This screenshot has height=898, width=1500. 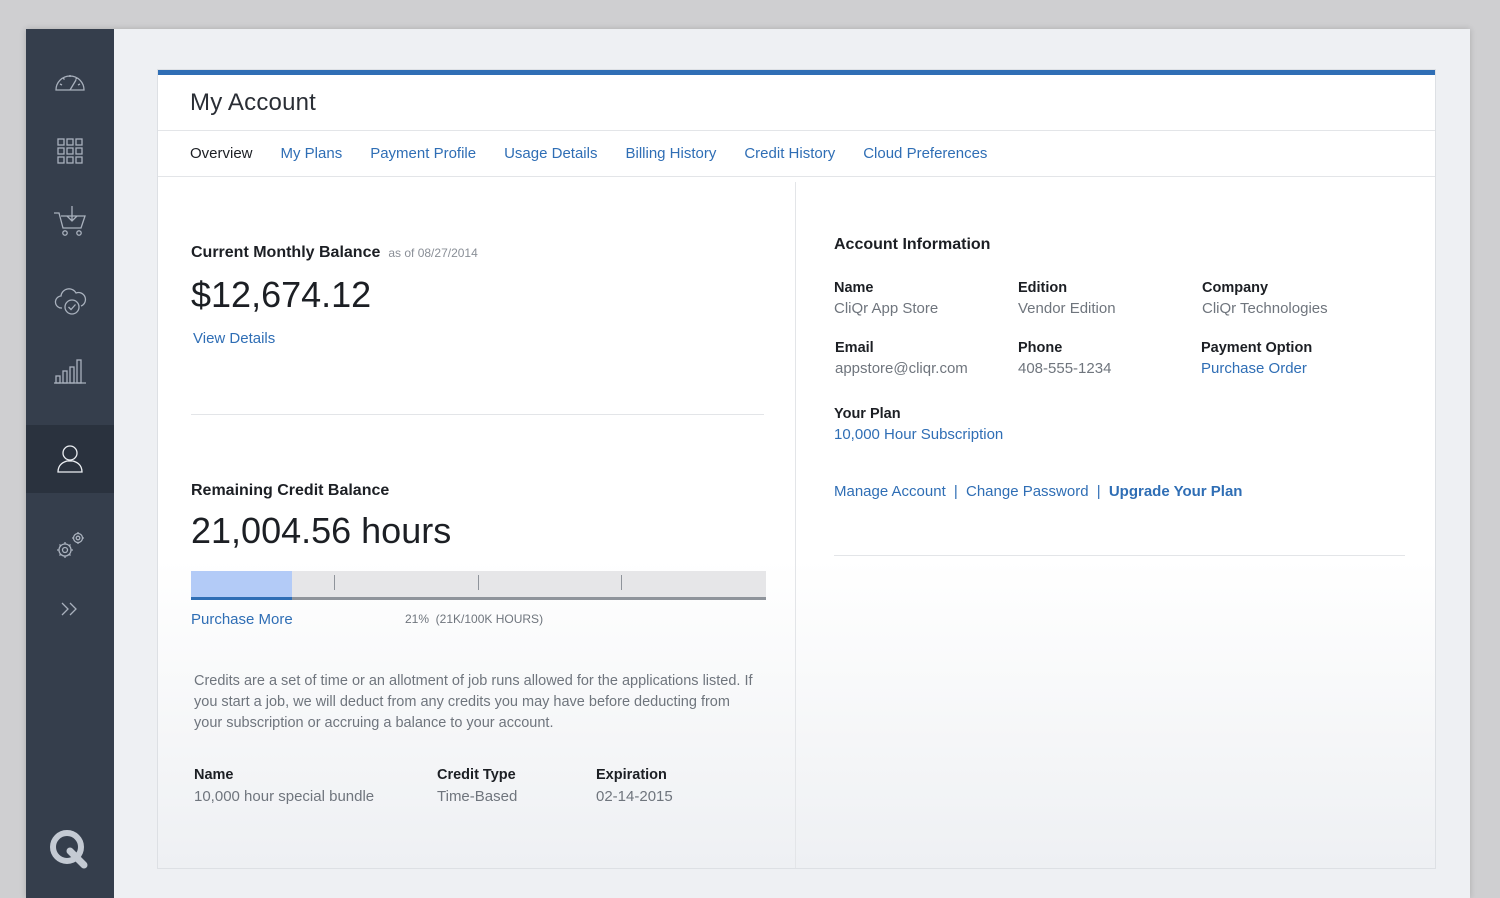 I want to click on plan-label: Your Plan, so click(x=867, y=414).